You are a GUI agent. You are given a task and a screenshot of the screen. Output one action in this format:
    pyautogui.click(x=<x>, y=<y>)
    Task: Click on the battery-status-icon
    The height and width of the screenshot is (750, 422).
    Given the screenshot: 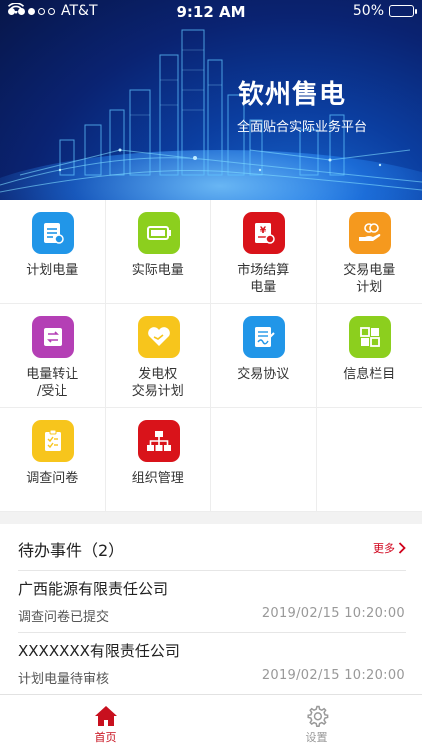 What is the action you would take?
    pyautogui.click(x=403, y=11)
    